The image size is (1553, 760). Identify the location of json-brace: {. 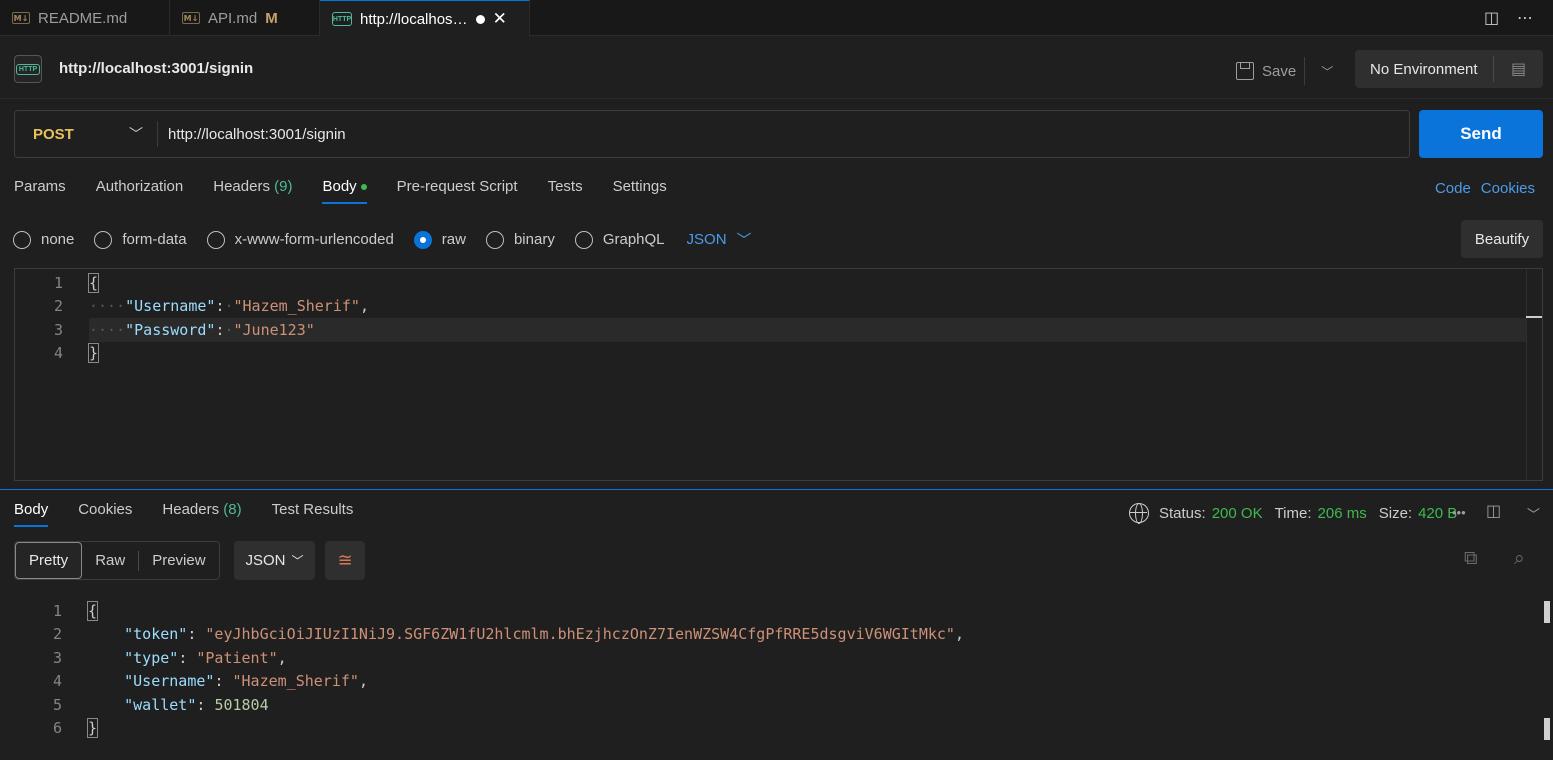
(93, 282).